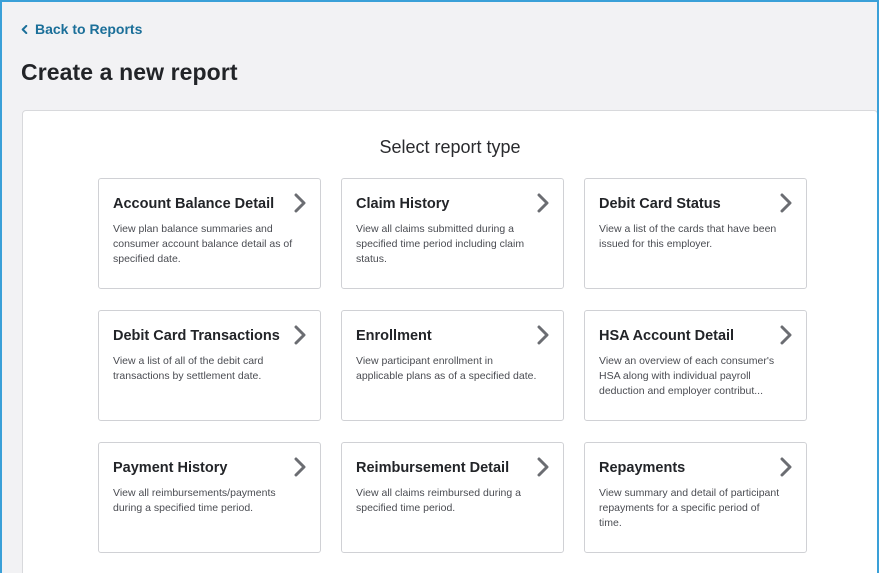 This screenshot has width=879, height=573. What do you see at coordinates (24, 29) in the screenshot?
I see `chevron-left-icon` at bounding box center [24, 29].